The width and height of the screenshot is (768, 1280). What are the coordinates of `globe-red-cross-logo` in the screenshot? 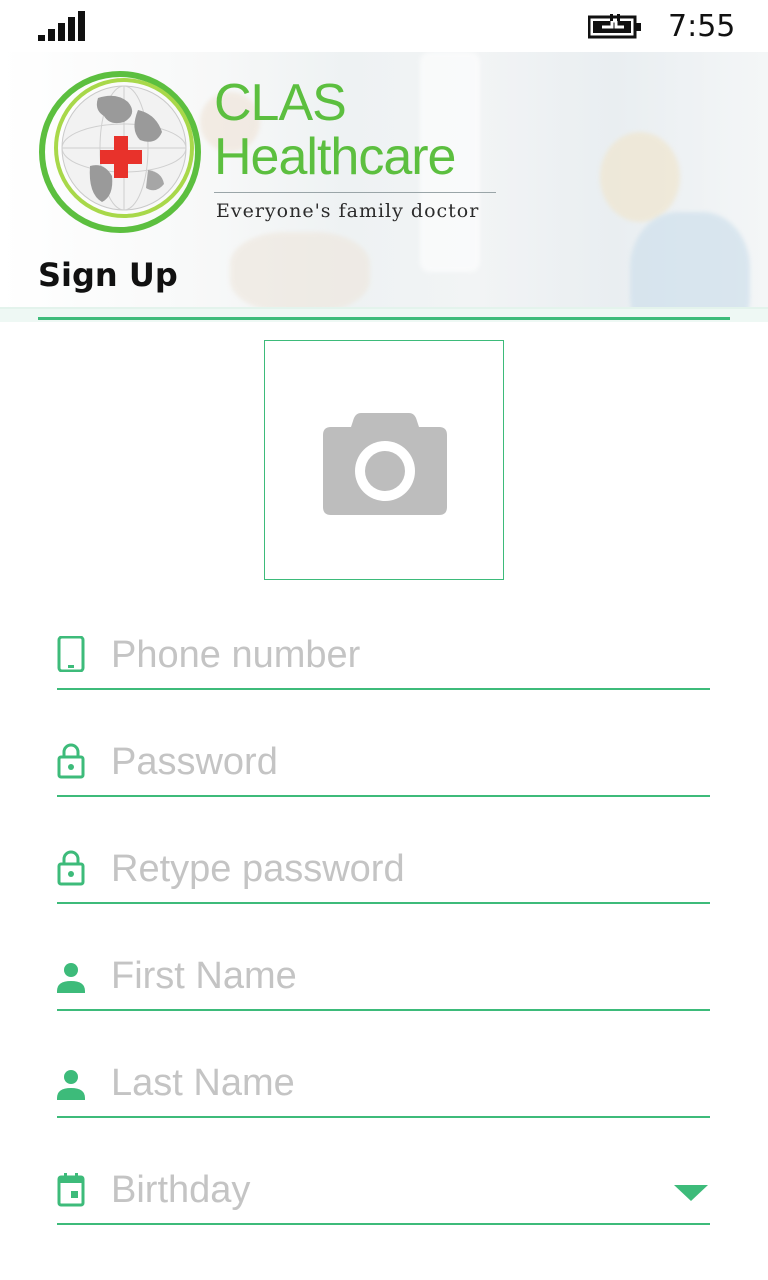 It's located at (120, 152).